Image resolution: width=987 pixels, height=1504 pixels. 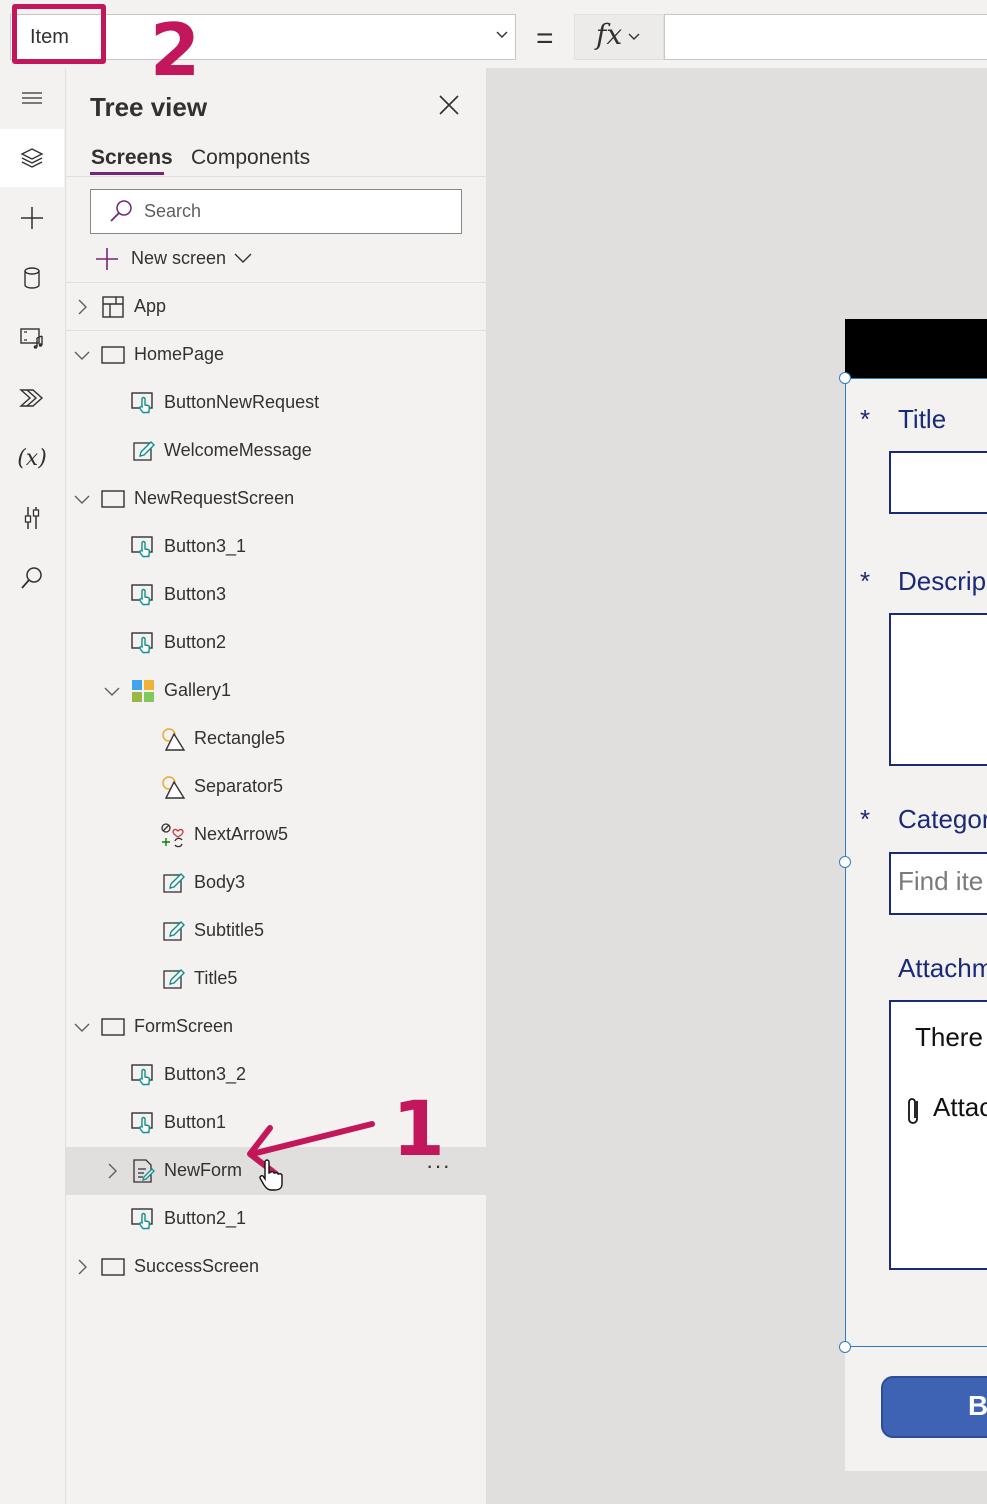 I want to click on tree-item-label: HomePage, so click(x=179, y=354).